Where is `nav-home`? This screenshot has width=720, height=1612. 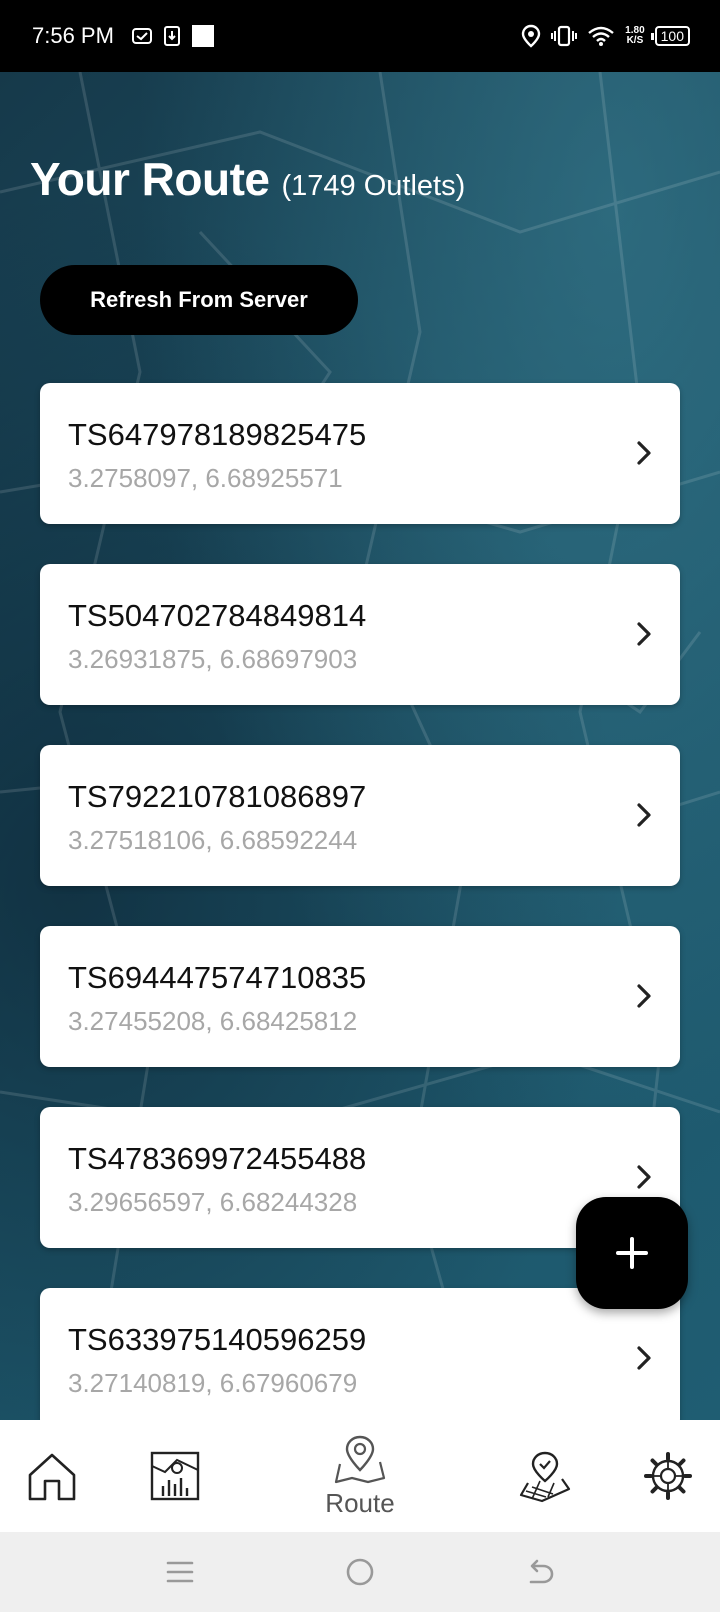 nav-home is located at coordinates (52, 1476).